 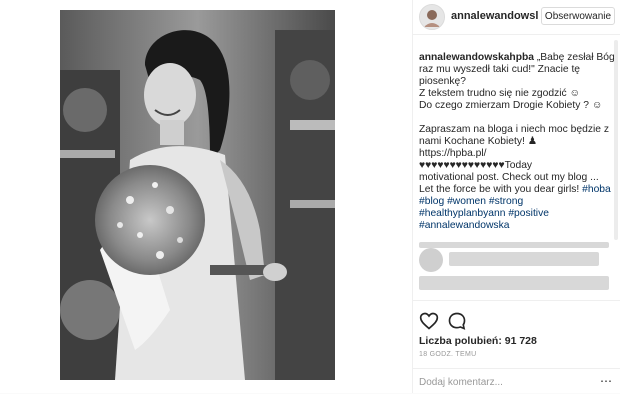 What do you see at coordinates (457, 321) in the screenshot?
I see `comment-icon` at bounding box center [457, 321].